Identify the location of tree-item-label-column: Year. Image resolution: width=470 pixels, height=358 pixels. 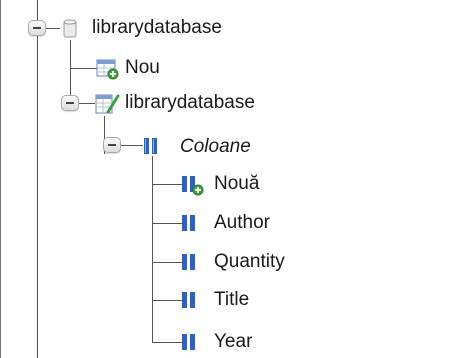
(233, 342).